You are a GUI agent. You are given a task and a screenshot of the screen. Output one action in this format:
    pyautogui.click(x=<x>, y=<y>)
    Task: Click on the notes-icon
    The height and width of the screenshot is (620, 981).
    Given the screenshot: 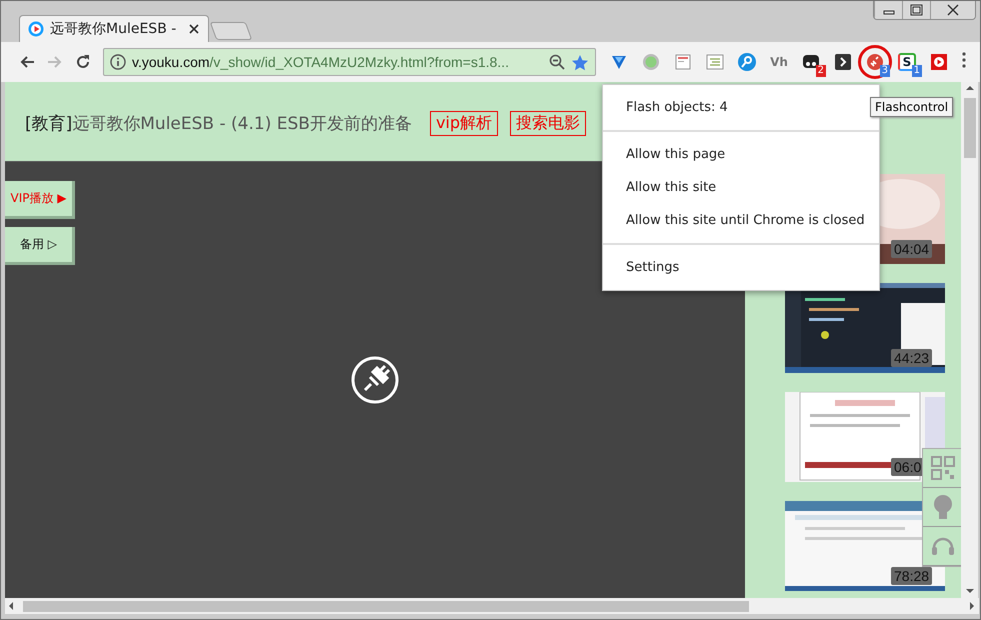 What is the action you would take?
    pyautogui.click(x=715, y=62)
    